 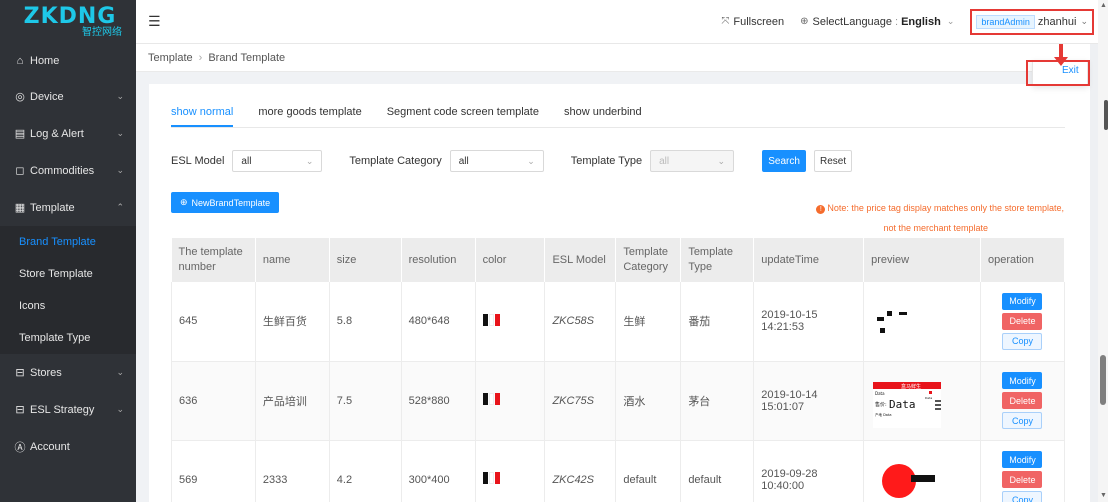 I want to click on breadcrumb-root: Template, so click(x=170, y=58).